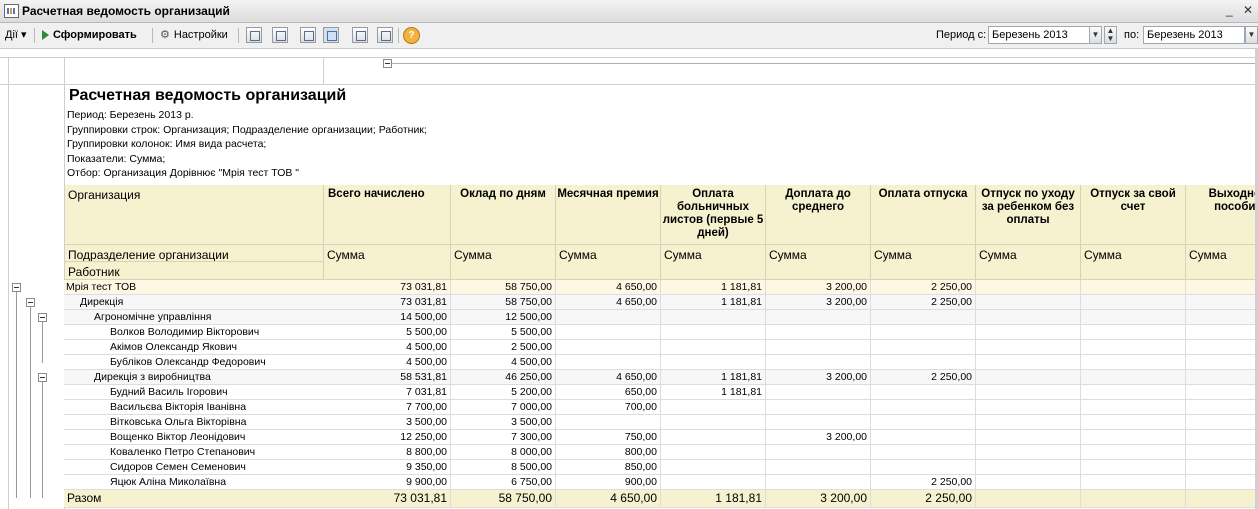  What do you see at coordinates (1110, 35) in the screenshot?
I see `period-from-spinner: ▲ ▼` at bounding box center [1110, 35].